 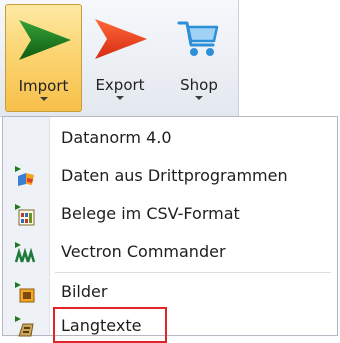 I want to click on vectron-icon, so click(x=25, y=252).